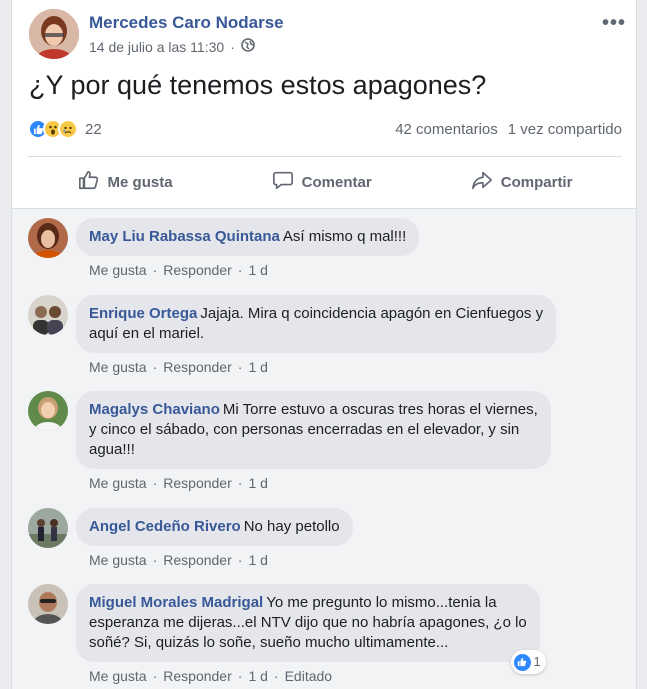 The height and width of the screenshot is (689, 647). Describe the element at coordinates (186, 23) in the screenshot. I see `post-author-name: Mercedes Caro Nodarse` at that location.